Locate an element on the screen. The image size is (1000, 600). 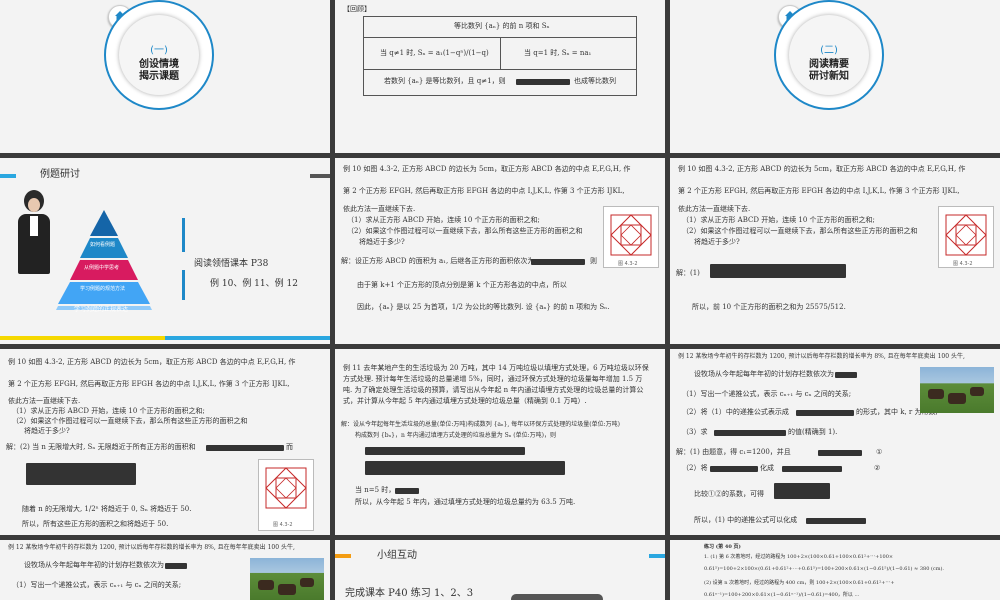
section-badge: (一) 创设情境 揭示课题 is located at coordinates (159, 55).